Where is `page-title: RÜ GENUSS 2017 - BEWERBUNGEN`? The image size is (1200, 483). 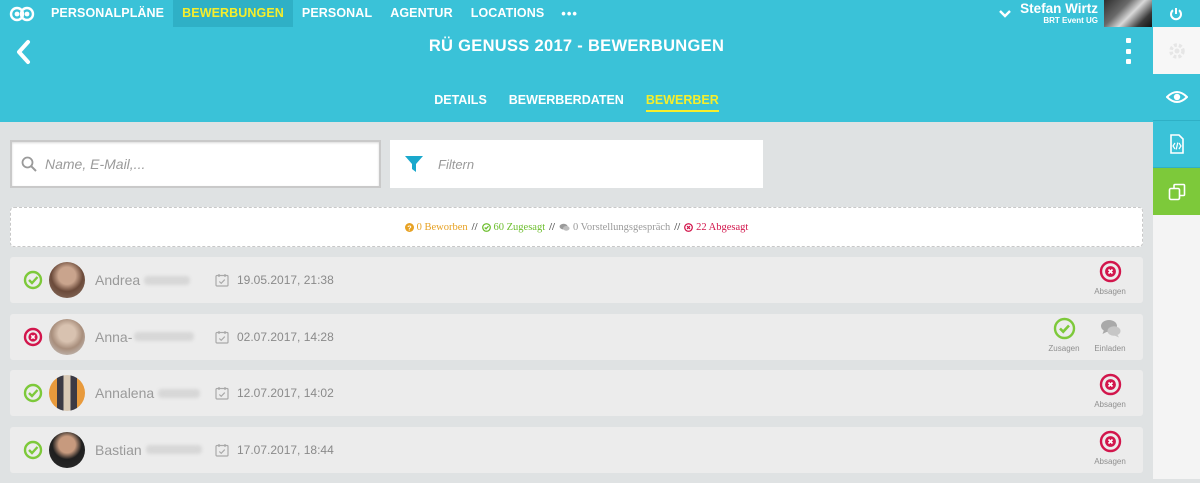
page-title: RÜ GENUSS 2017 - BEWERBUNGEN is located at coordinates (576, 46).